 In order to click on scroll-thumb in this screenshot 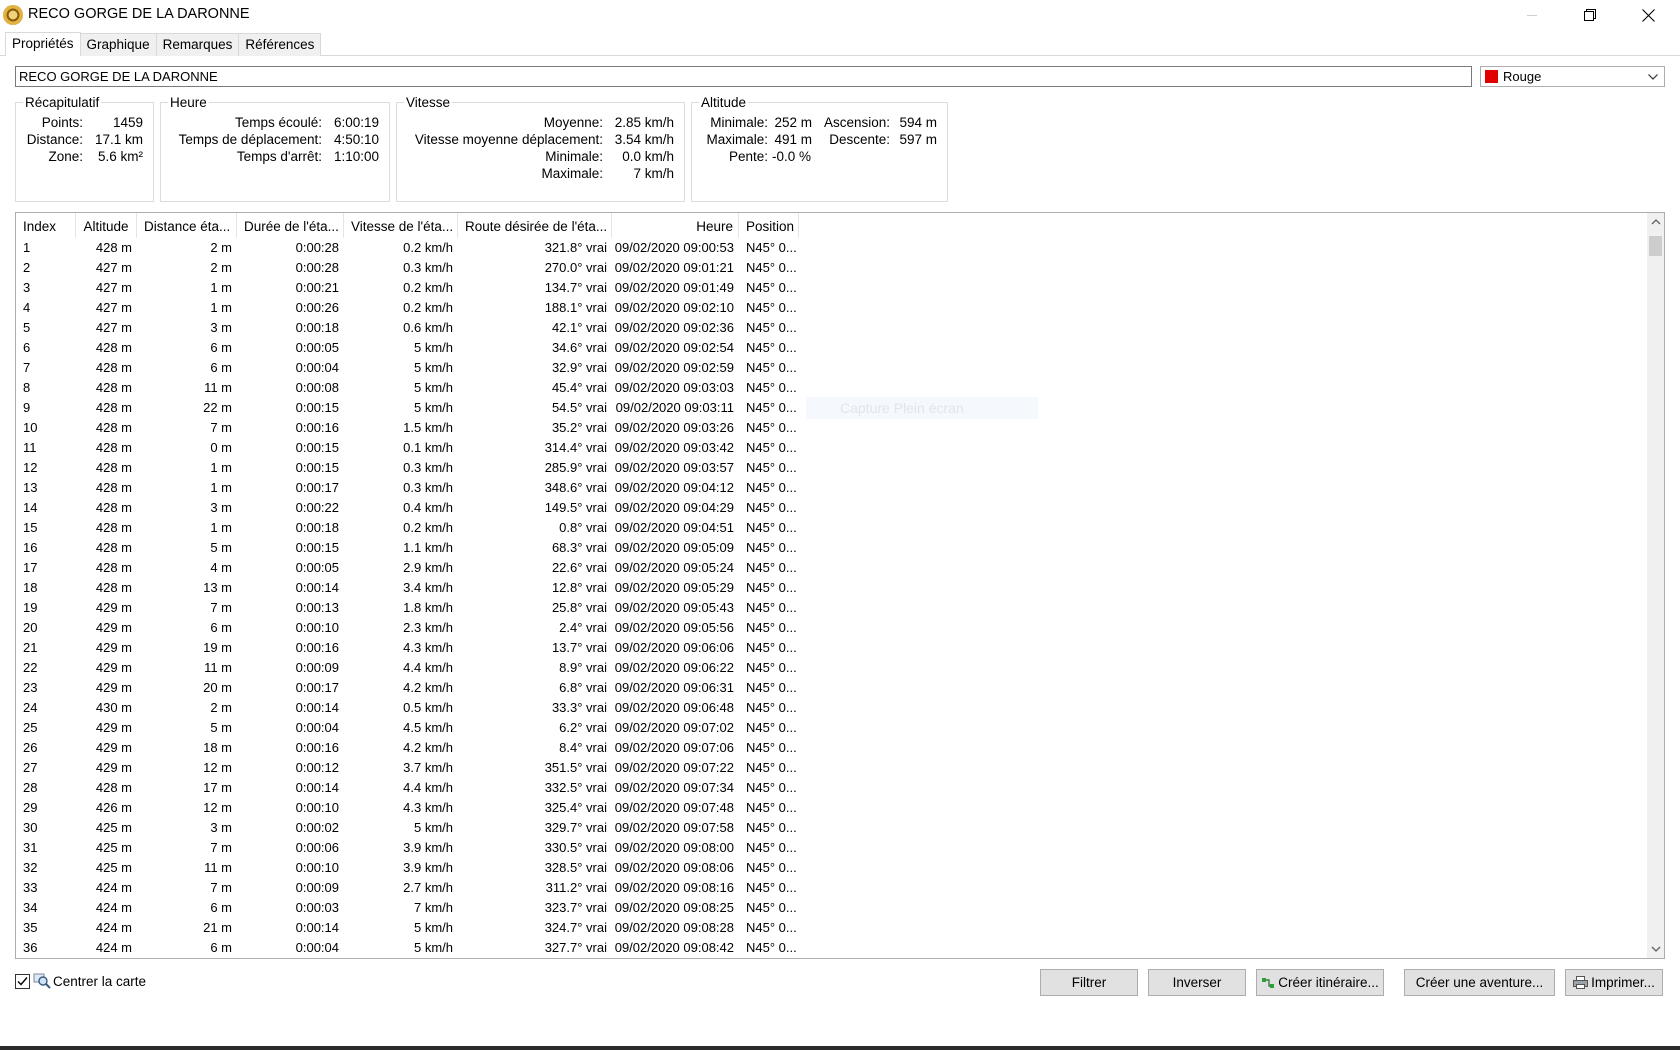, I will do `click(1655, 246)`.